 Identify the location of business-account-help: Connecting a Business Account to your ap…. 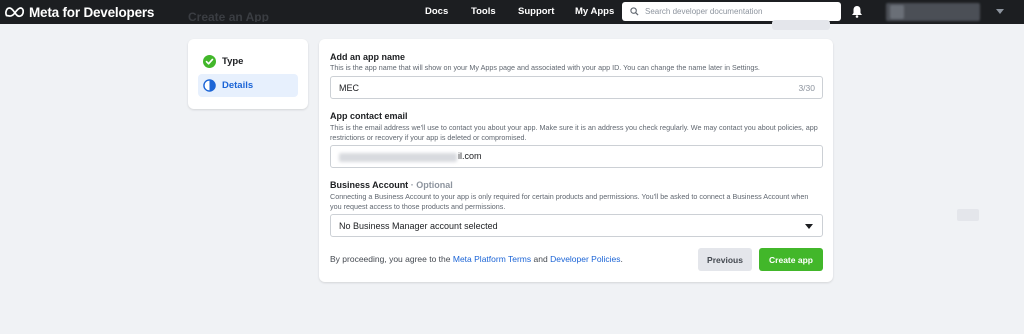
(569, 201).